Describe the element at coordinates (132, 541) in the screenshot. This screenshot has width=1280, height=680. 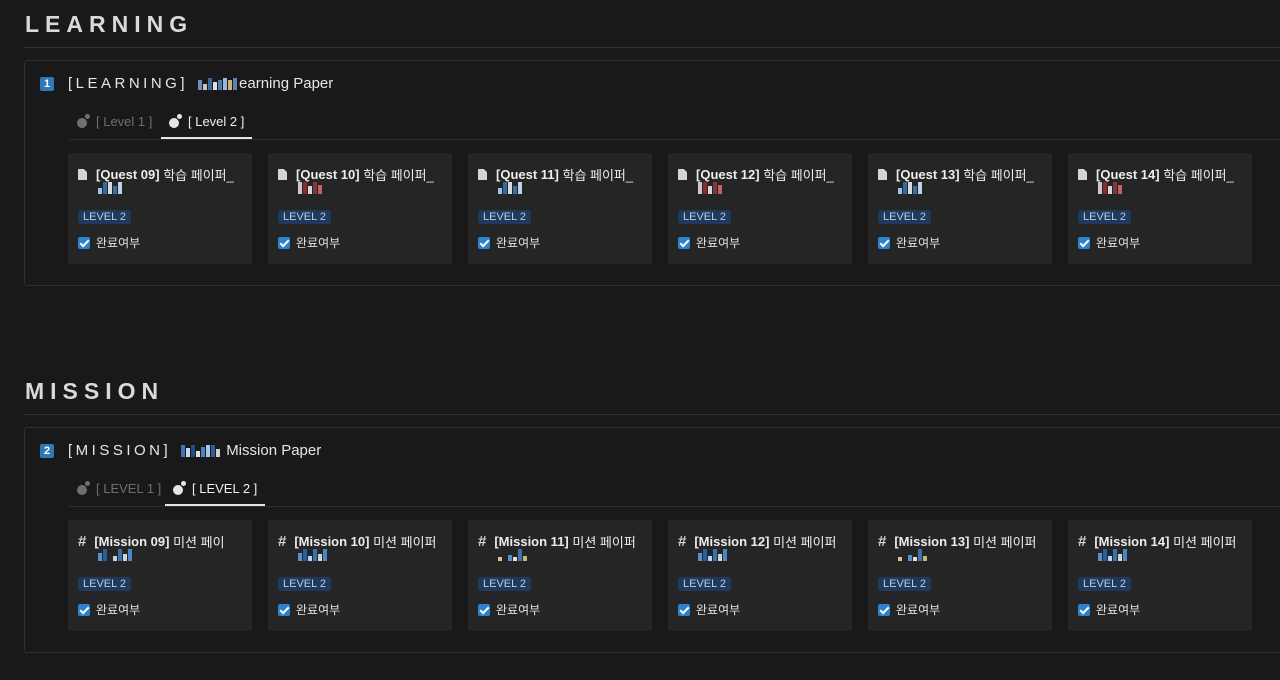
I see `card-code: [Mission 09]` at that location.